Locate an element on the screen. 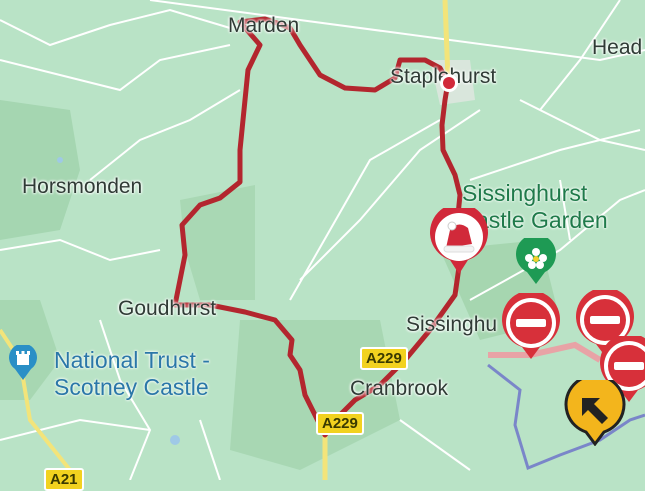  place-label-sissinghurst: Sissinghu is located at coordinates (452, 324).